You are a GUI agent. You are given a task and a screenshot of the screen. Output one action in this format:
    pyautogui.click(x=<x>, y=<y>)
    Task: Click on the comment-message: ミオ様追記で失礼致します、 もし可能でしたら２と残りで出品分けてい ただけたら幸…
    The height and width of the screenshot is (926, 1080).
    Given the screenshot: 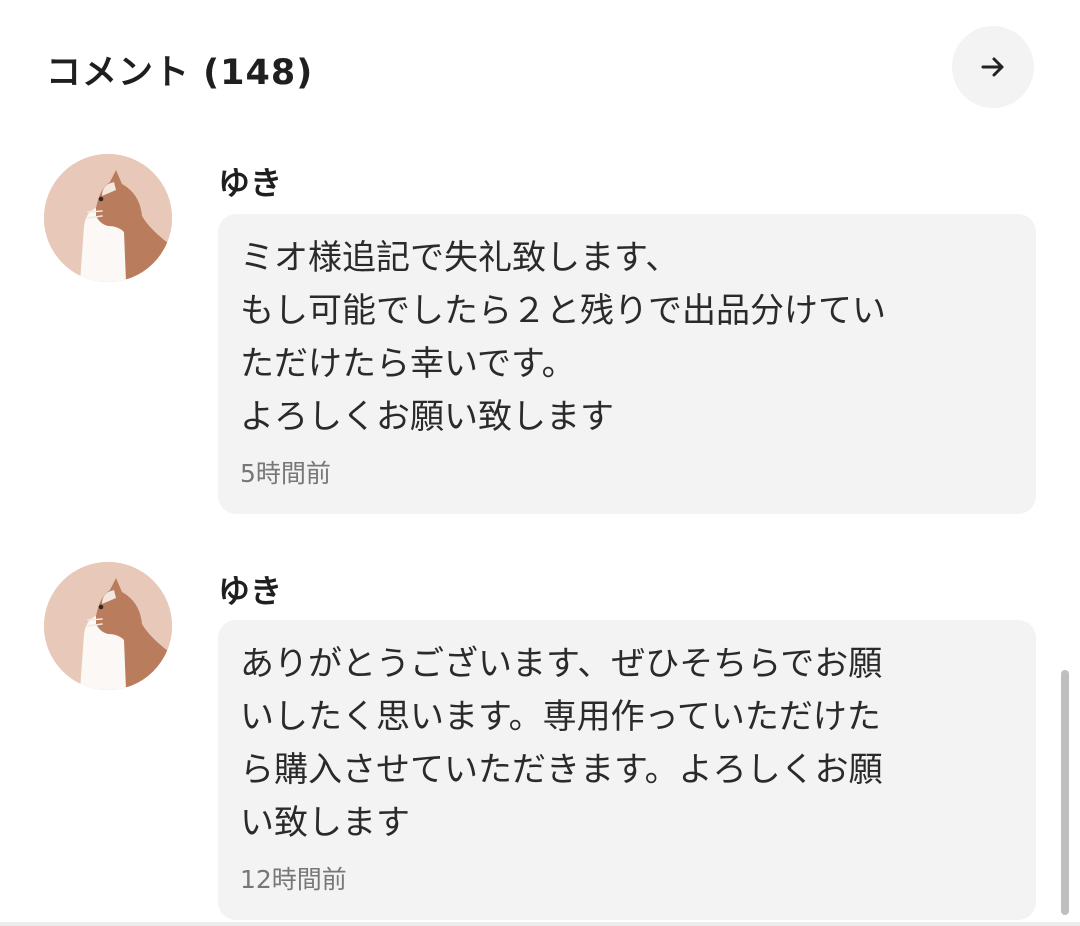 What is the action you would take?
    pyautogui.click(x=563, y=337)
    